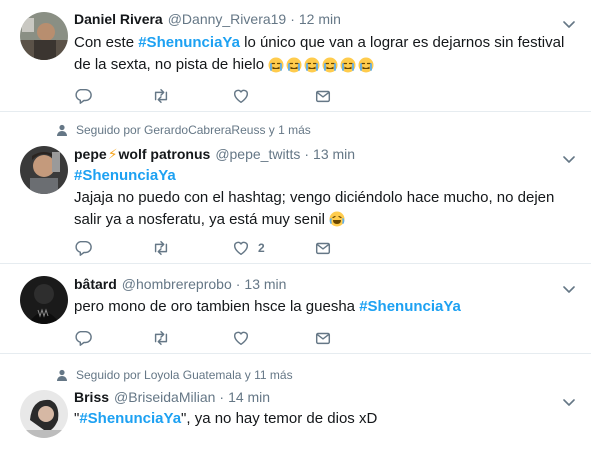 The image size is (591, 458). Describe the element at coordinates (118, 19) in the screenshot. I see `display-name: Daniel Rivera` at that location.